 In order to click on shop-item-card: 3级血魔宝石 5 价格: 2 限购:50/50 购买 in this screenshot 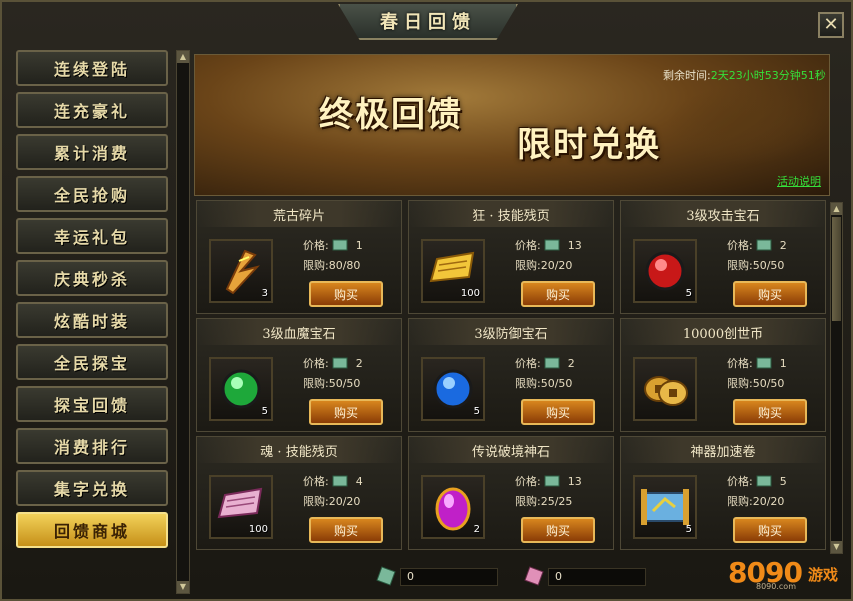, I will do `click(299, 375)`.